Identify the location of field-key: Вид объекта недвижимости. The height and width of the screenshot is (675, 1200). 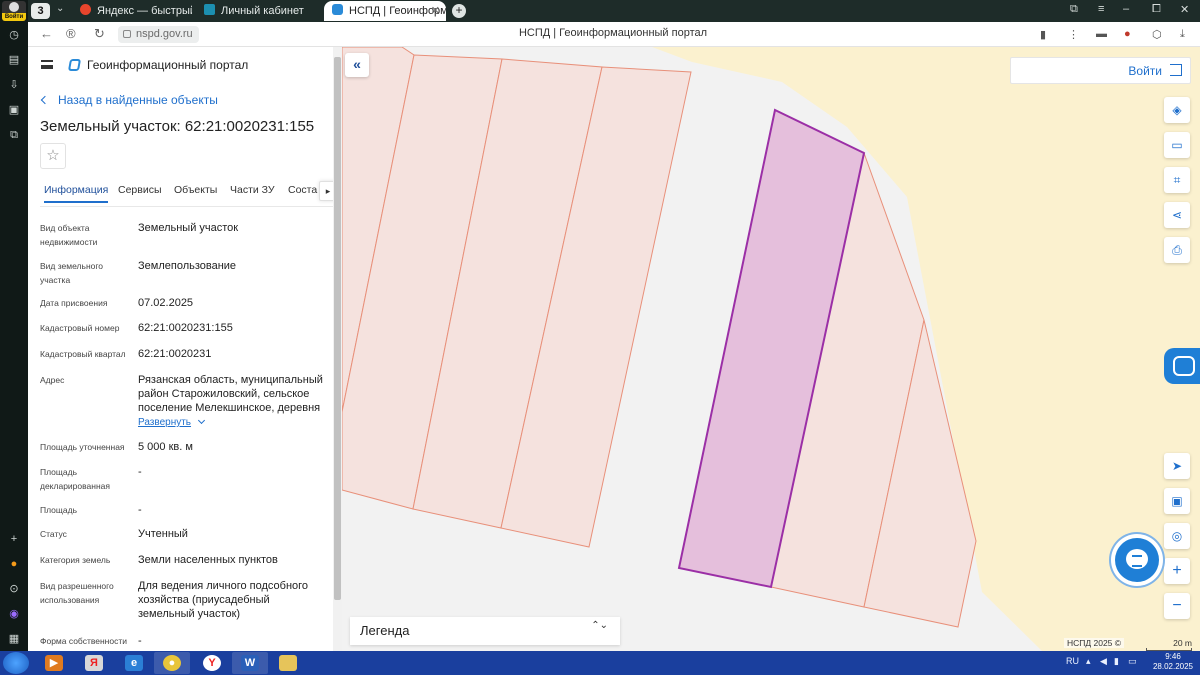
(69, 235).